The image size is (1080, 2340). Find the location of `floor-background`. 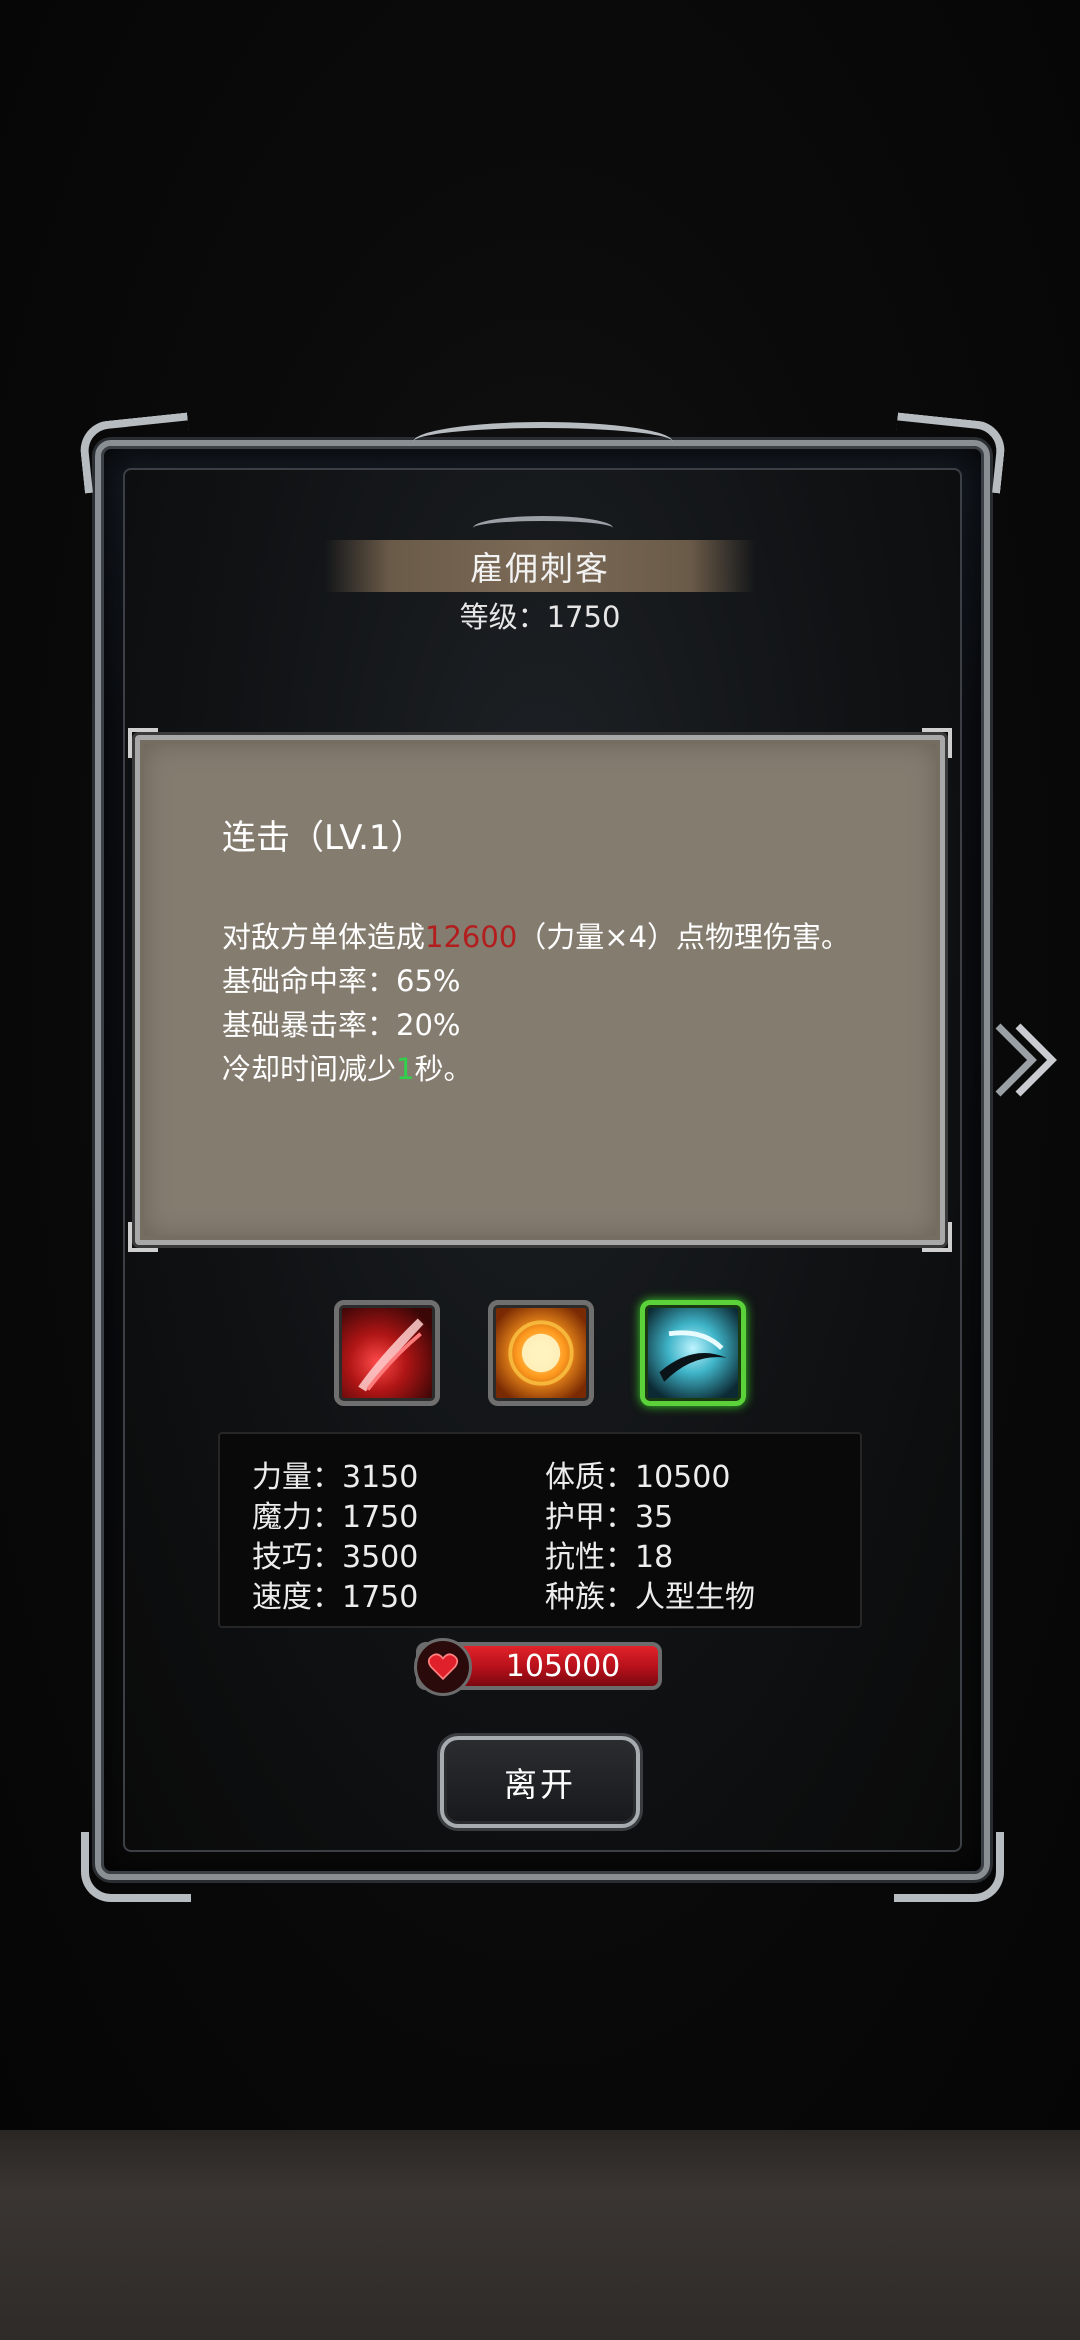

floor-background is located at coordinates (540, 2235).